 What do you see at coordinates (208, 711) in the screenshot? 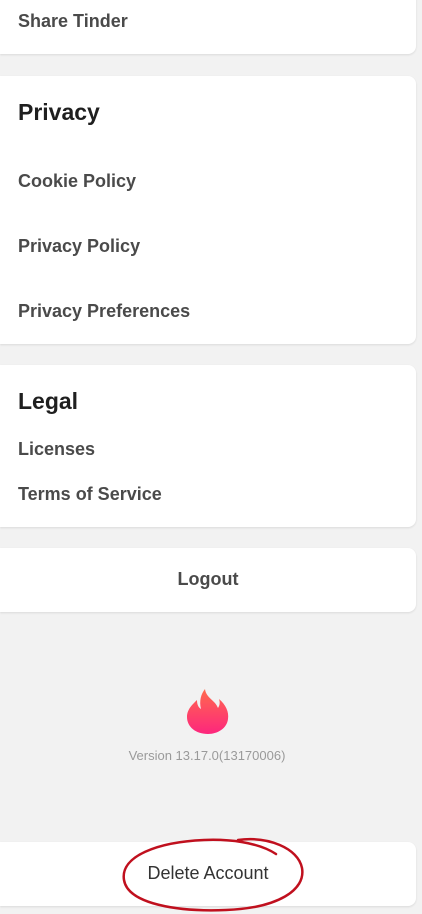
I see `tinder-flame-icon` at bounding box center [208, 711].